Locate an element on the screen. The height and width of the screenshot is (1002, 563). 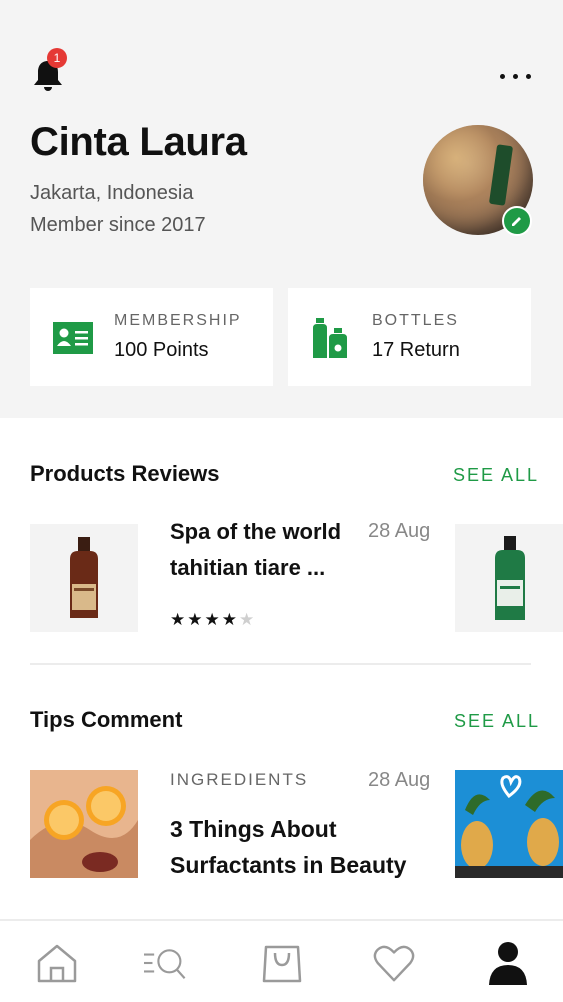
profile-name: Cinta Laura is located at coordinates (138, 142).